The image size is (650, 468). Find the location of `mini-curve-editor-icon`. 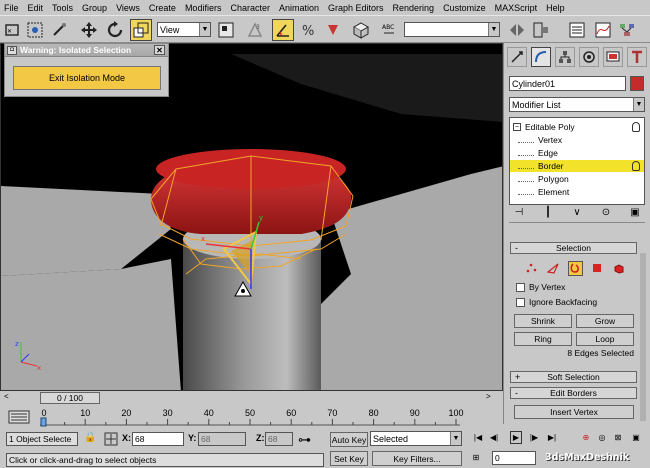

mini-curve-editor-icon is located at coordinates (19, 417).